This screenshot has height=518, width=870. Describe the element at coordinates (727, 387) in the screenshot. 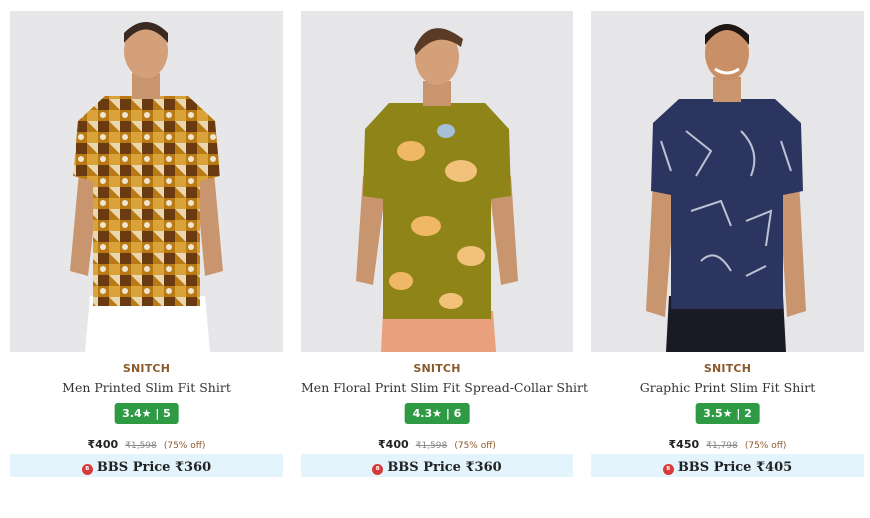

I see `product-title: Graphic Print Slim Fit Shirt` at that location.